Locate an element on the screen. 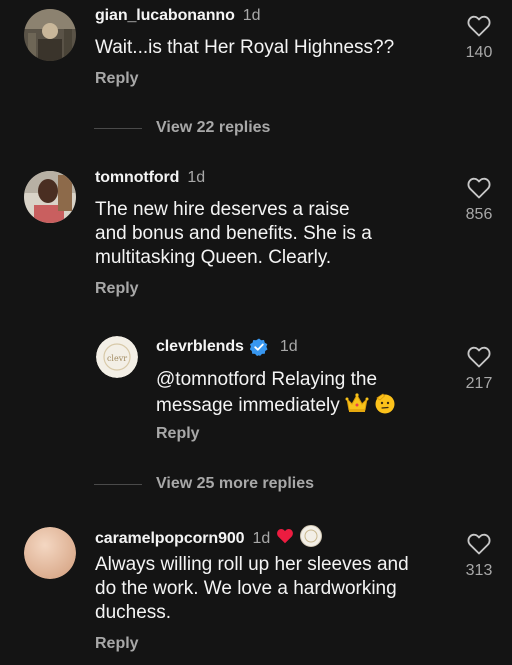 Image resolution: width=512 pixels, height=665 pixels. view-replies-label: View 25 more replies is located at coordinates (235, 483).